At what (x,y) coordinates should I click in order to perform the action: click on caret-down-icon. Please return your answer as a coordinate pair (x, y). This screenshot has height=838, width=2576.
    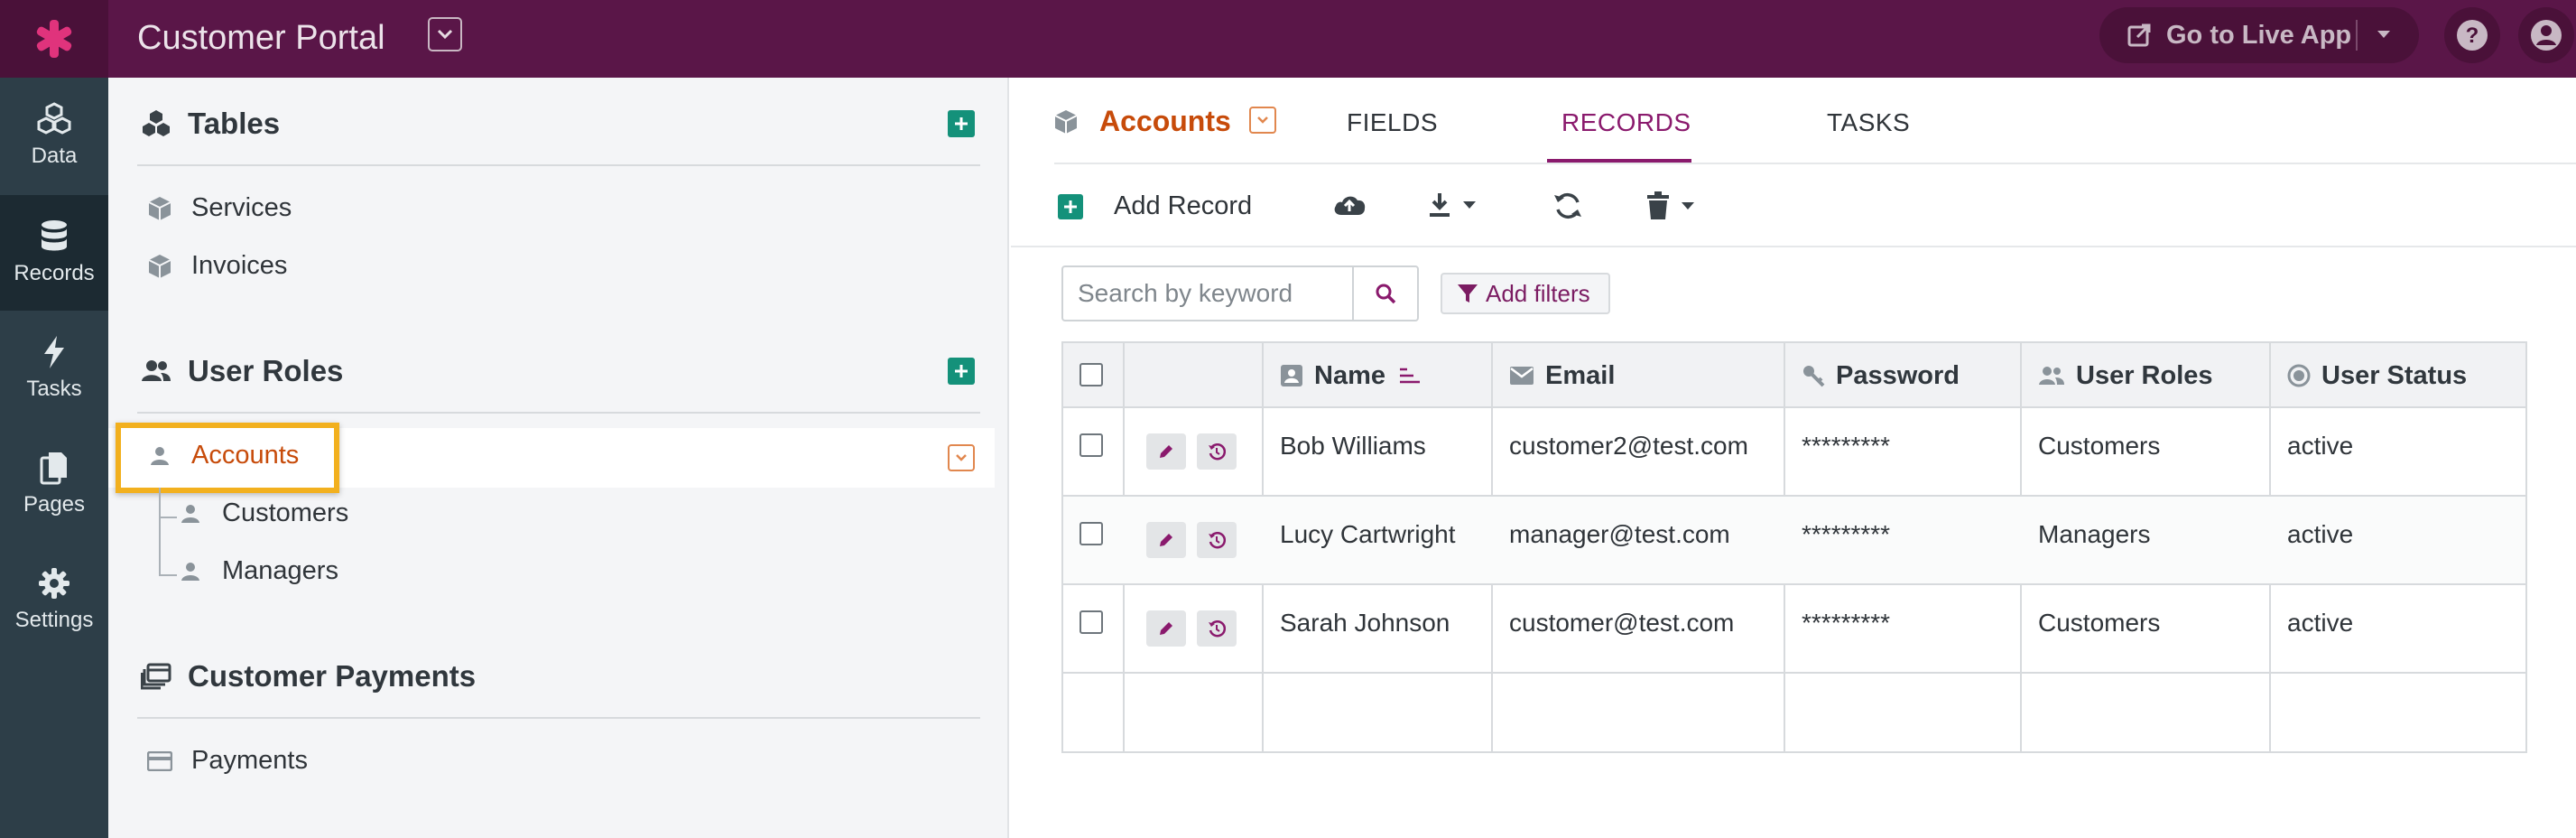
    Looking at the image, I should click on (2384, 34).